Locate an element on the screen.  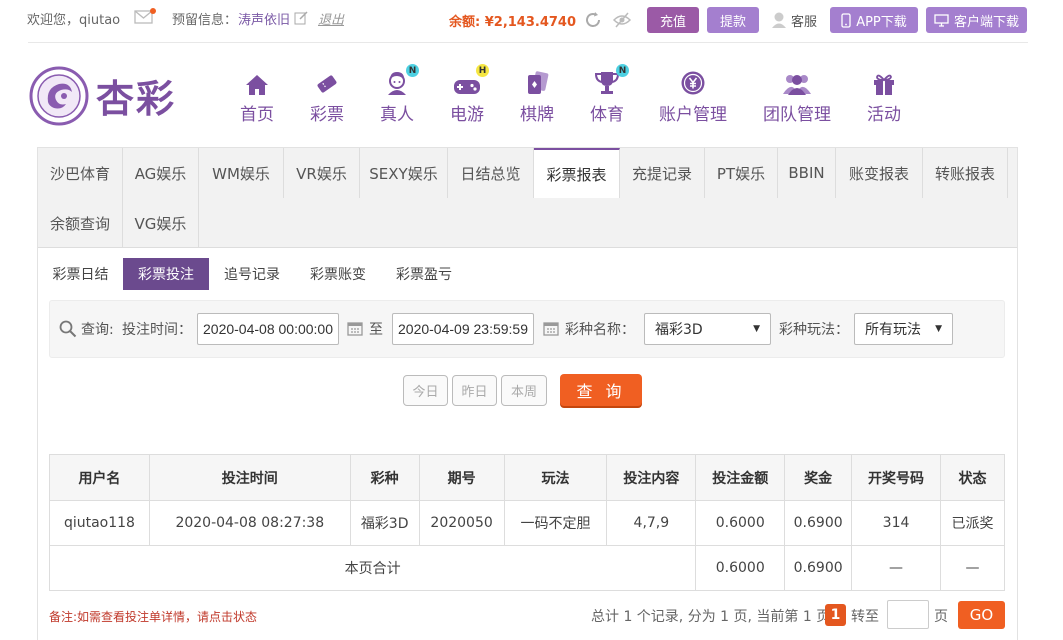
subtab-chase-records: 追号记录 is located at coordinates (252, 274).